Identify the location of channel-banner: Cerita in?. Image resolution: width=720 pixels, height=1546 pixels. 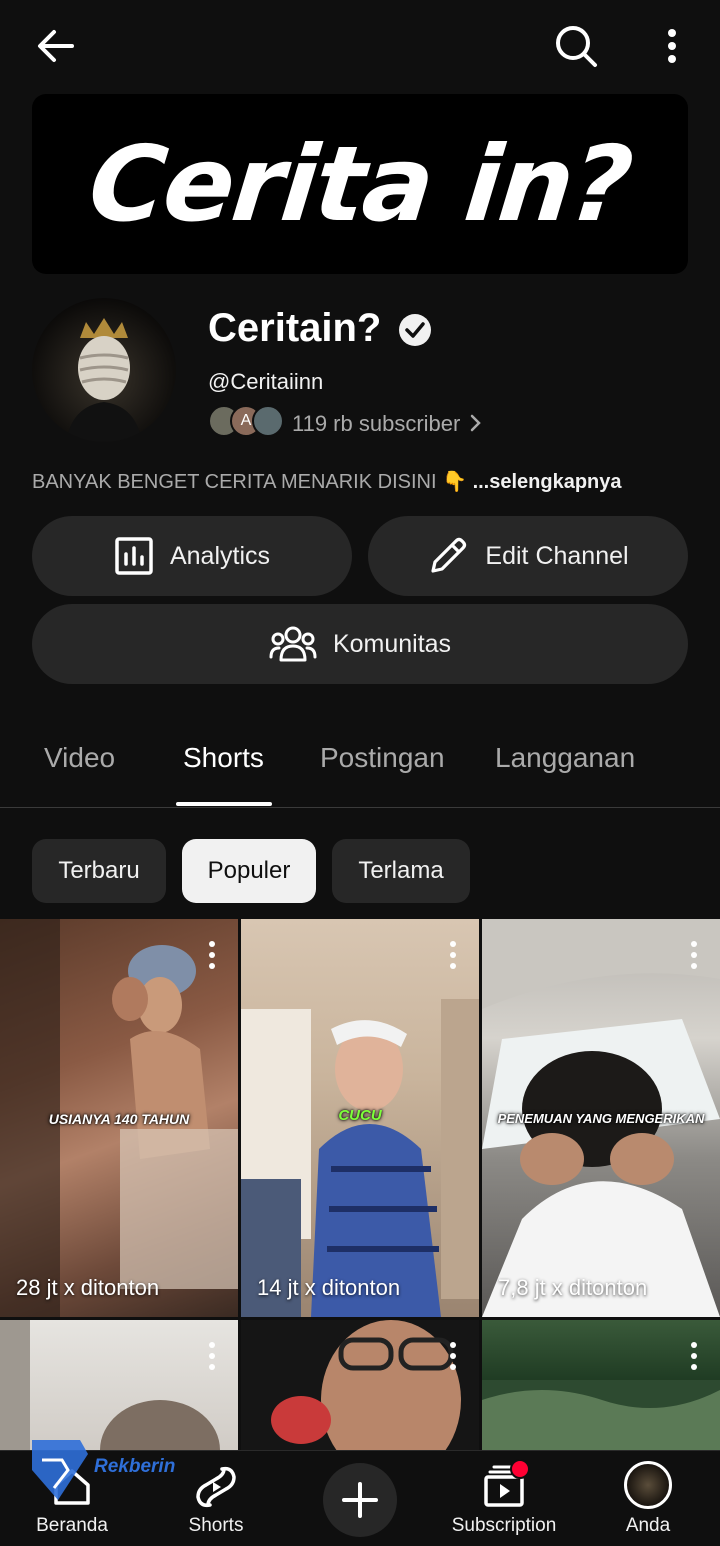
(360, 184).